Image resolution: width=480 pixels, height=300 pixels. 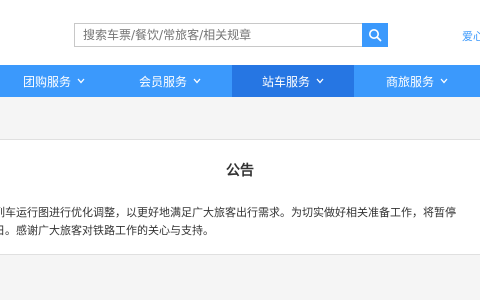 What do you see at coordinates (162, 81) in the screenshot?
I see `nav-item-label: 会员服务` at bounding box center [162, 81].